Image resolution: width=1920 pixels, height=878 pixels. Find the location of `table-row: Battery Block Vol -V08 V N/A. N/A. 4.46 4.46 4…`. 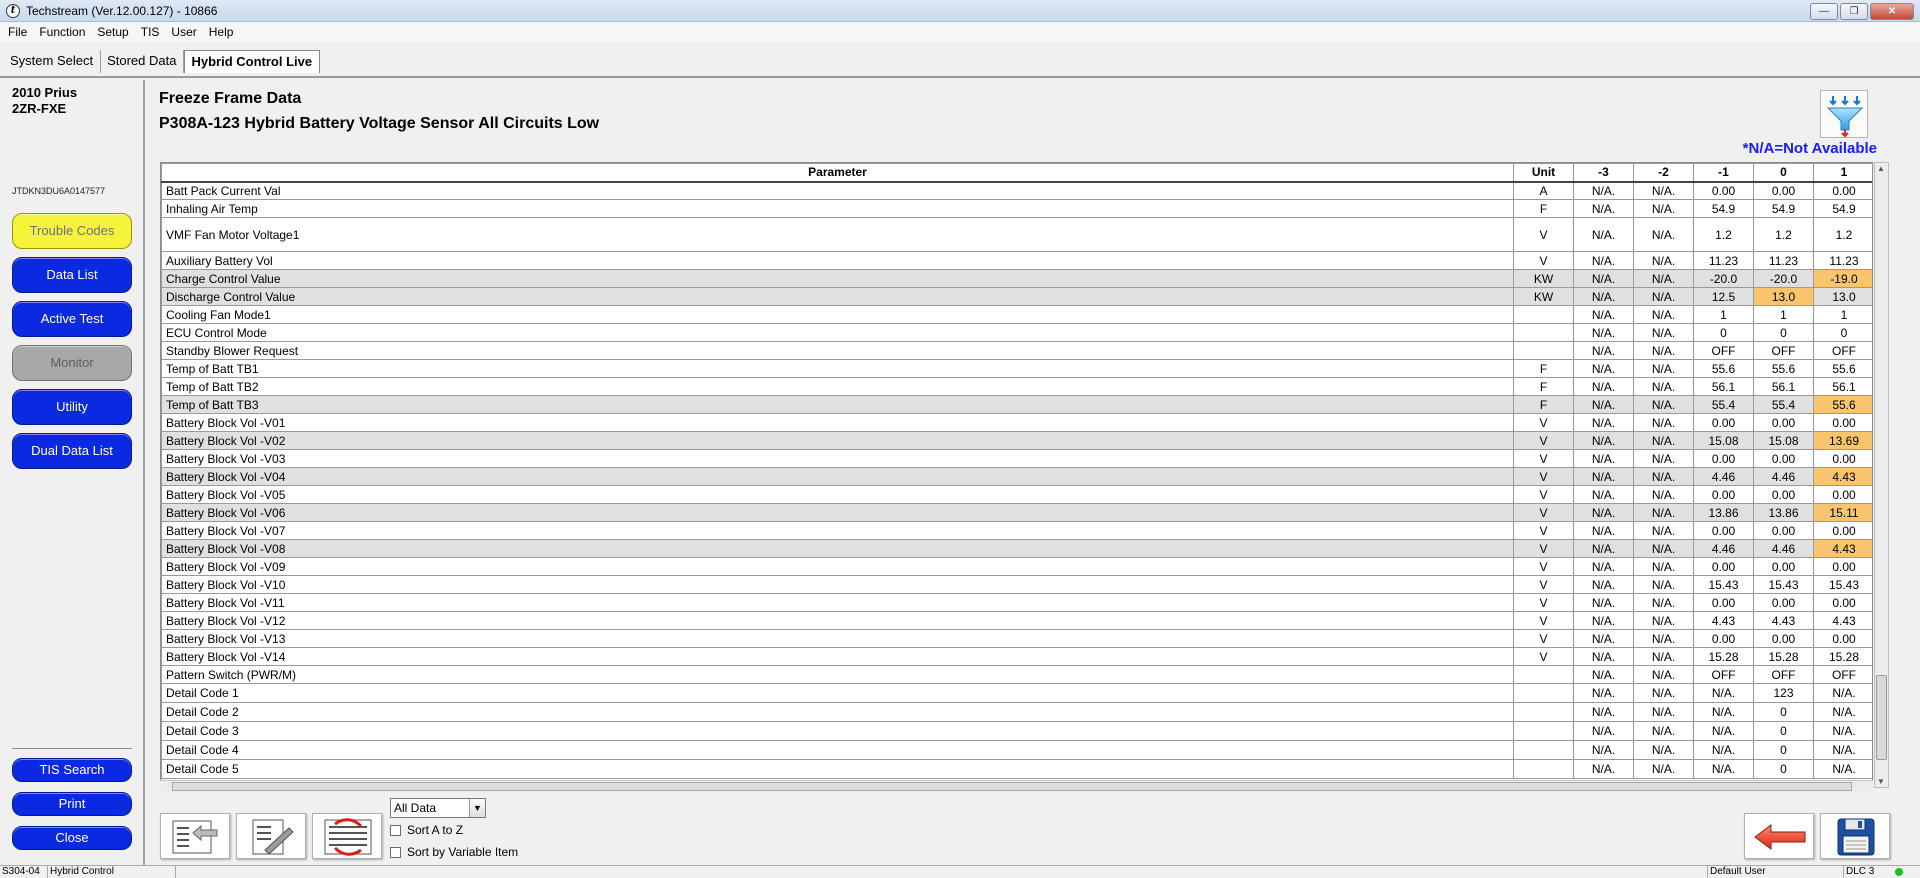

table-row: Battery Block Vol -V08 V N/A. N/A. 4.46 4.46 4… is located at coordinates (1016, 548).